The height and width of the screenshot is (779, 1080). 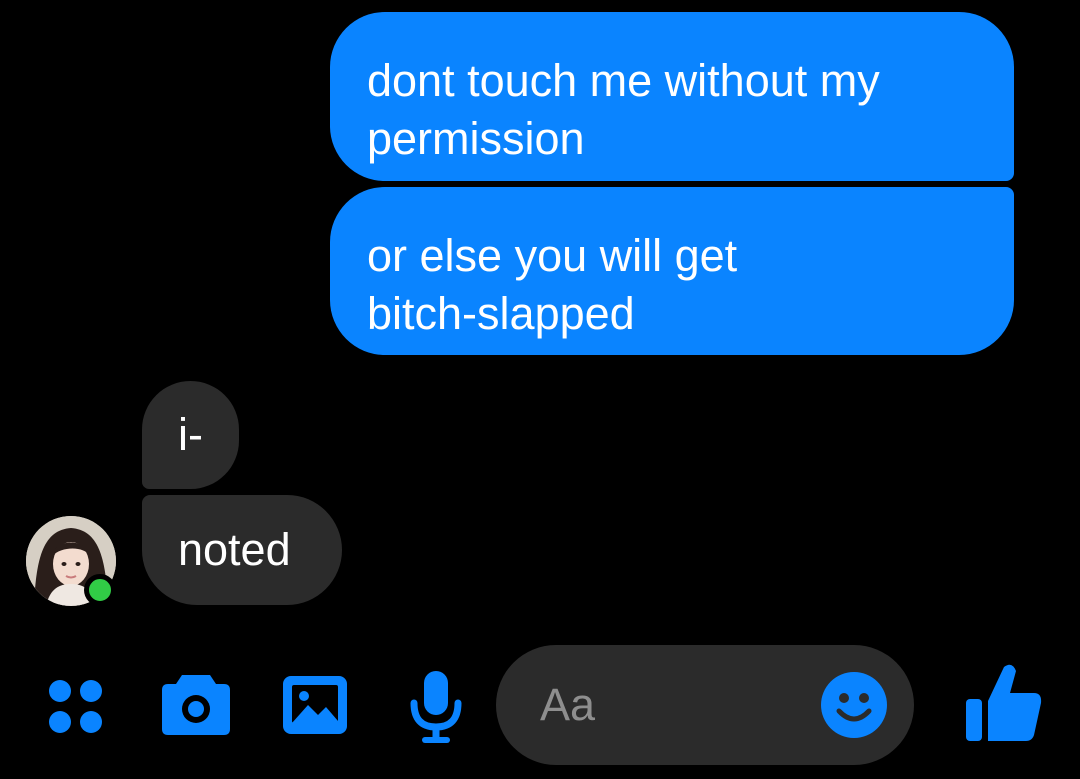 I want to click on gallery-icon, so click(x=315, y=705).